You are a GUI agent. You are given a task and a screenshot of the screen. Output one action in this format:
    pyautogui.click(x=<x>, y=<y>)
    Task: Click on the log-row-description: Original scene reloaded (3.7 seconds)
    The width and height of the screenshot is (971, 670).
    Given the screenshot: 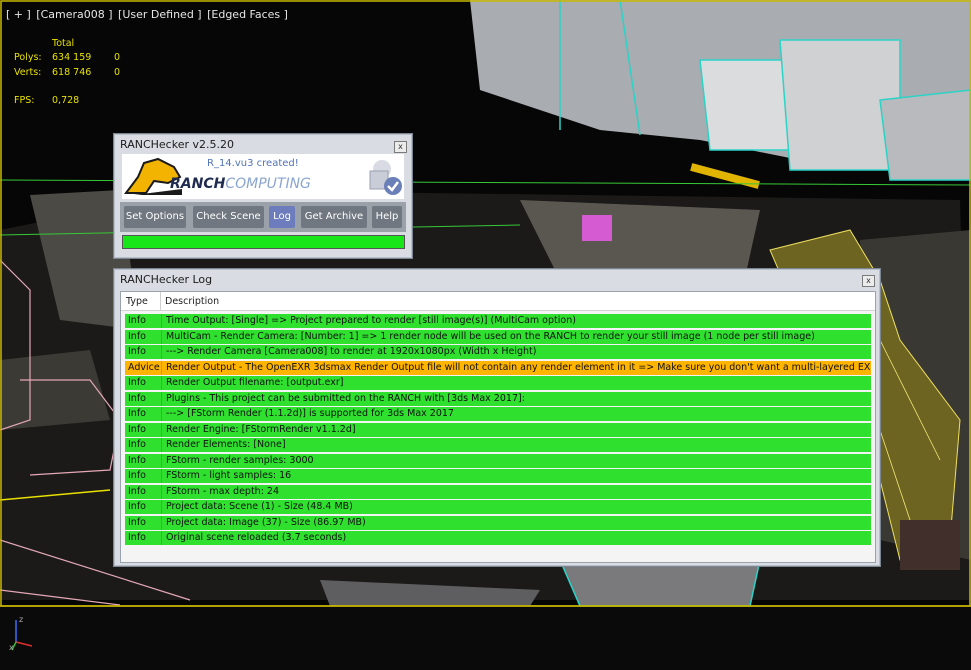 What is the action you would take?
    pyautogui.click(x=256, y=537)
    